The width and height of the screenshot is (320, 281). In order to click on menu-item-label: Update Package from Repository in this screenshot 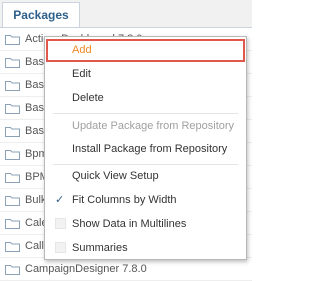, I will do `click(153, 126)`.